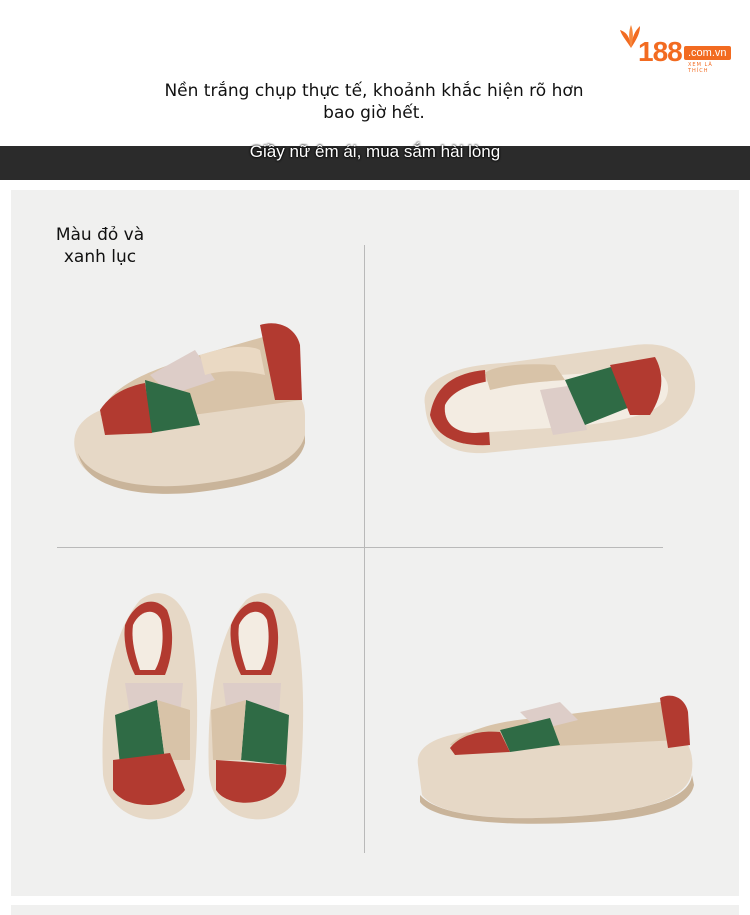 Image resolution: width=750 pixels, height=915 pixels. I want to click on logo-tagline: XEM LÀ THÍCH, so click(700, 68).